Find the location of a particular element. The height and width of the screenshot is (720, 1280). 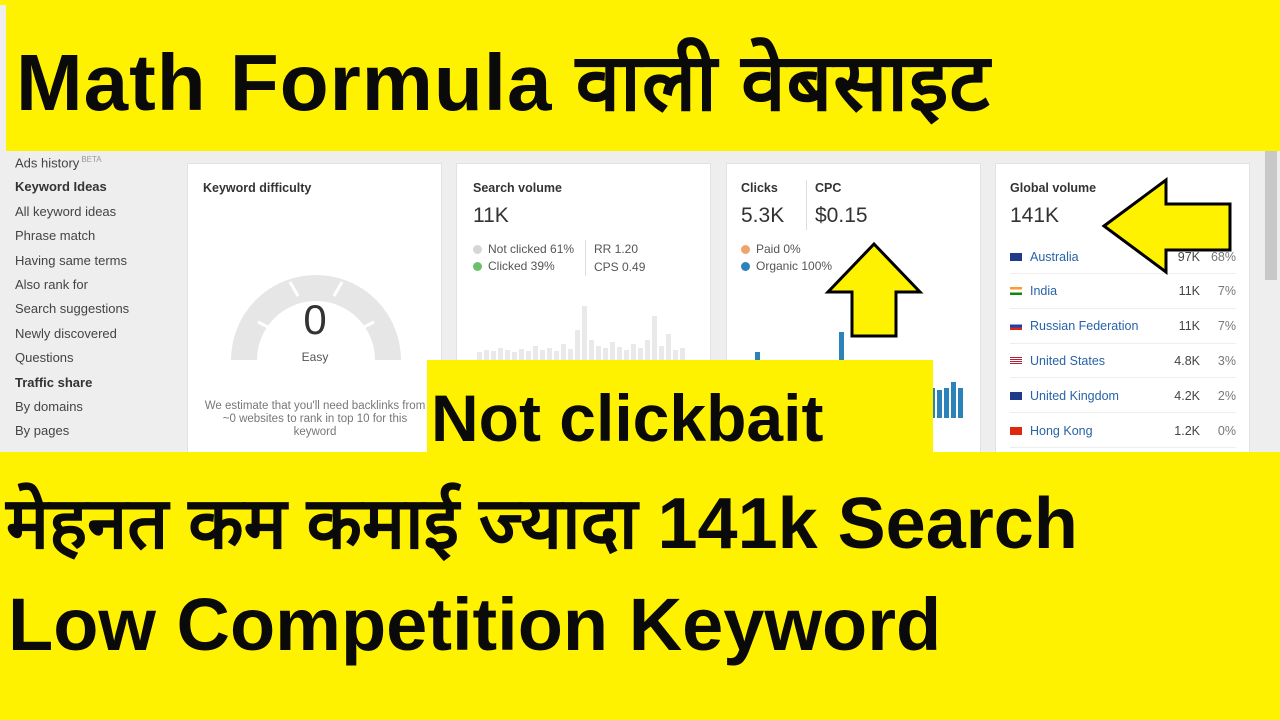

not-clicked-dot is located at coordinates (477, 249).